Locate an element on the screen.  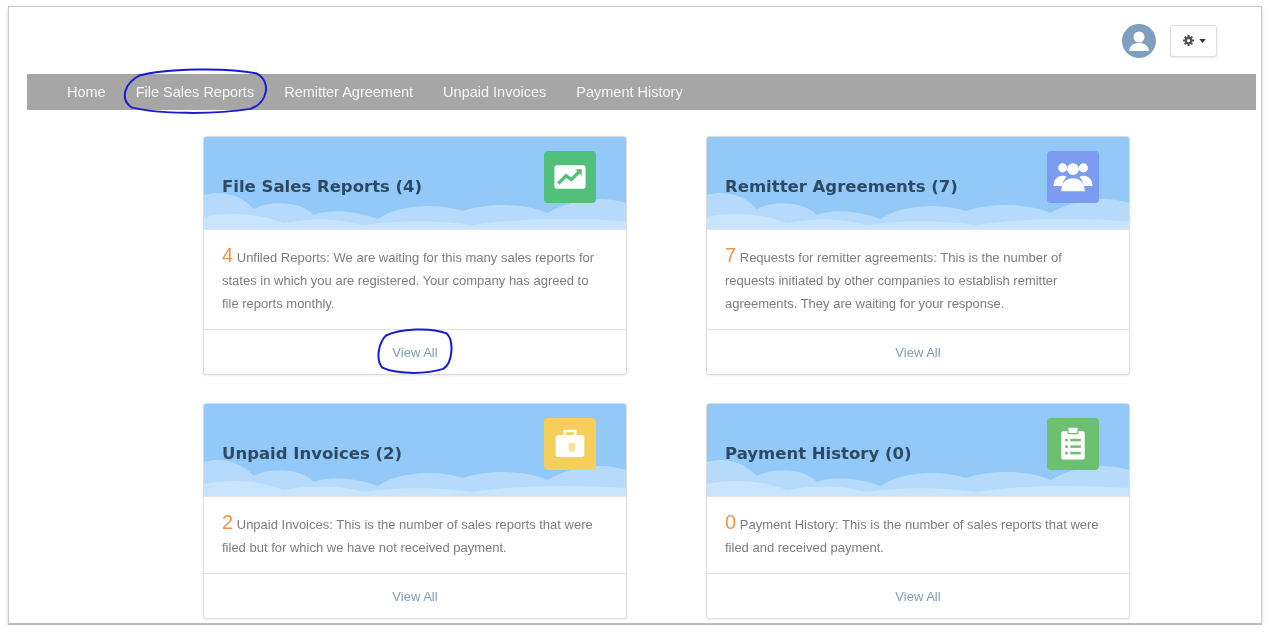
card-title: Payment History (0) is located at coordinates (818, 453).